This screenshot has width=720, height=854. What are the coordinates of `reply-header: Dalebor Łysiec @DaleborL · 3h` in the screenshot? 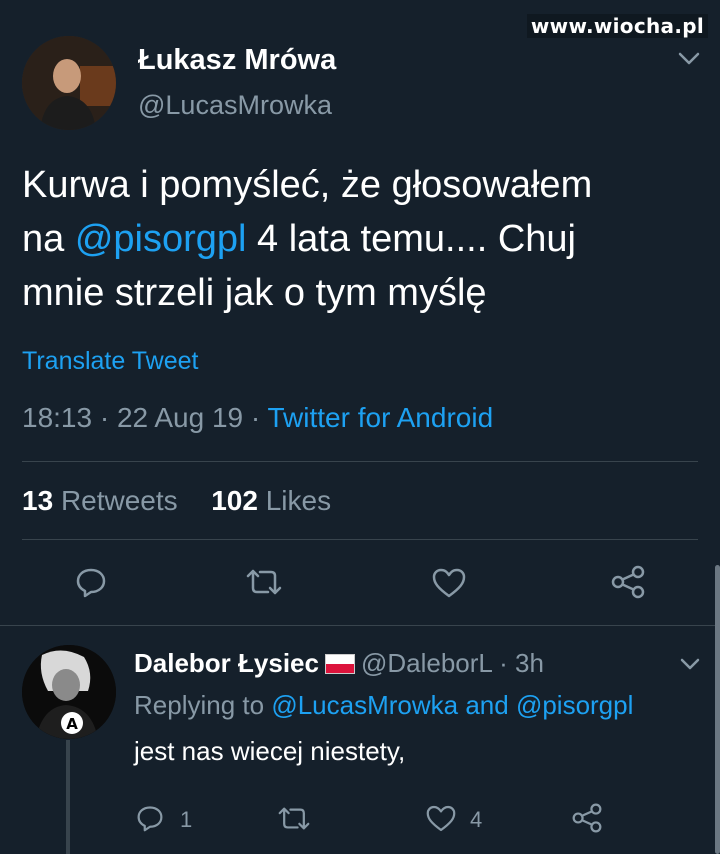 It's located at (339, 663).